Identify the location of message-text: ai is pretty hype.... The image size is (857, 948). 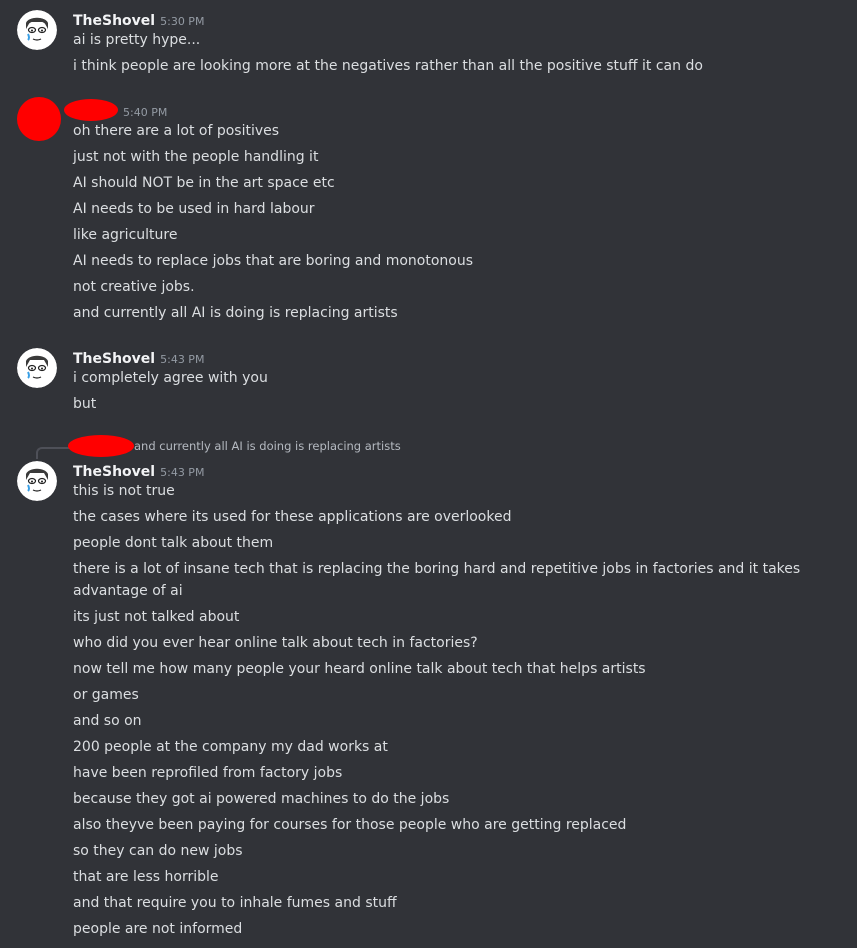
(137, 40).